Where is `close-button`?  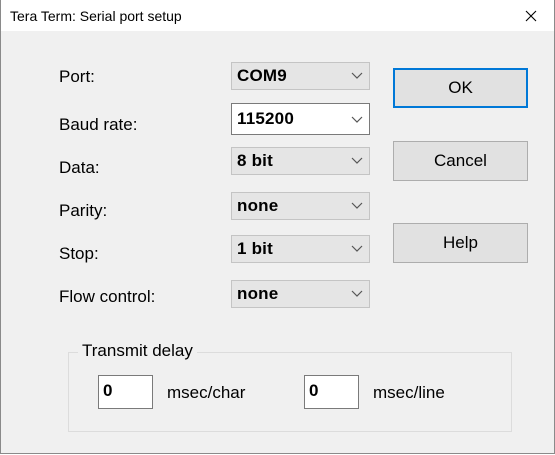
close-button is located at coordinates (531, 15).